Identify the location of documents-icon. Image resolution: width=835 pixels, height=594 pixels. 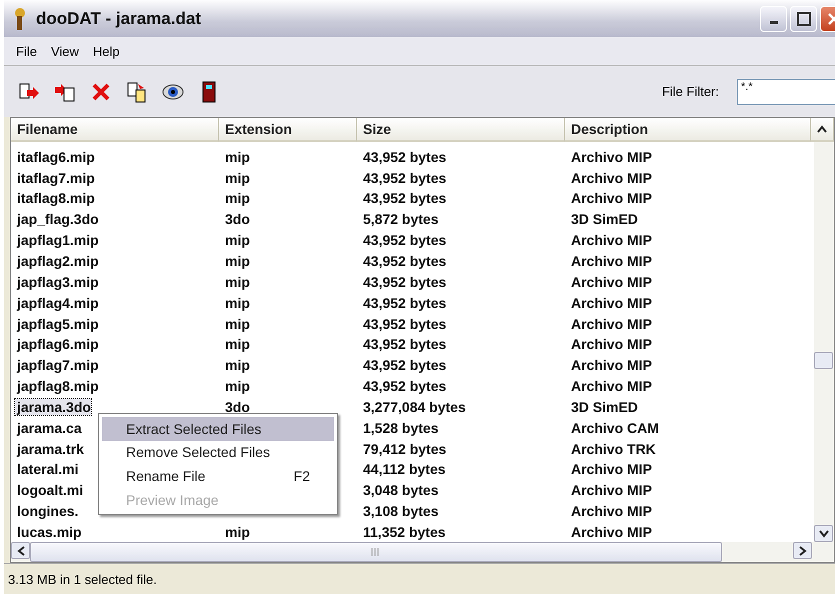
(137, 91).